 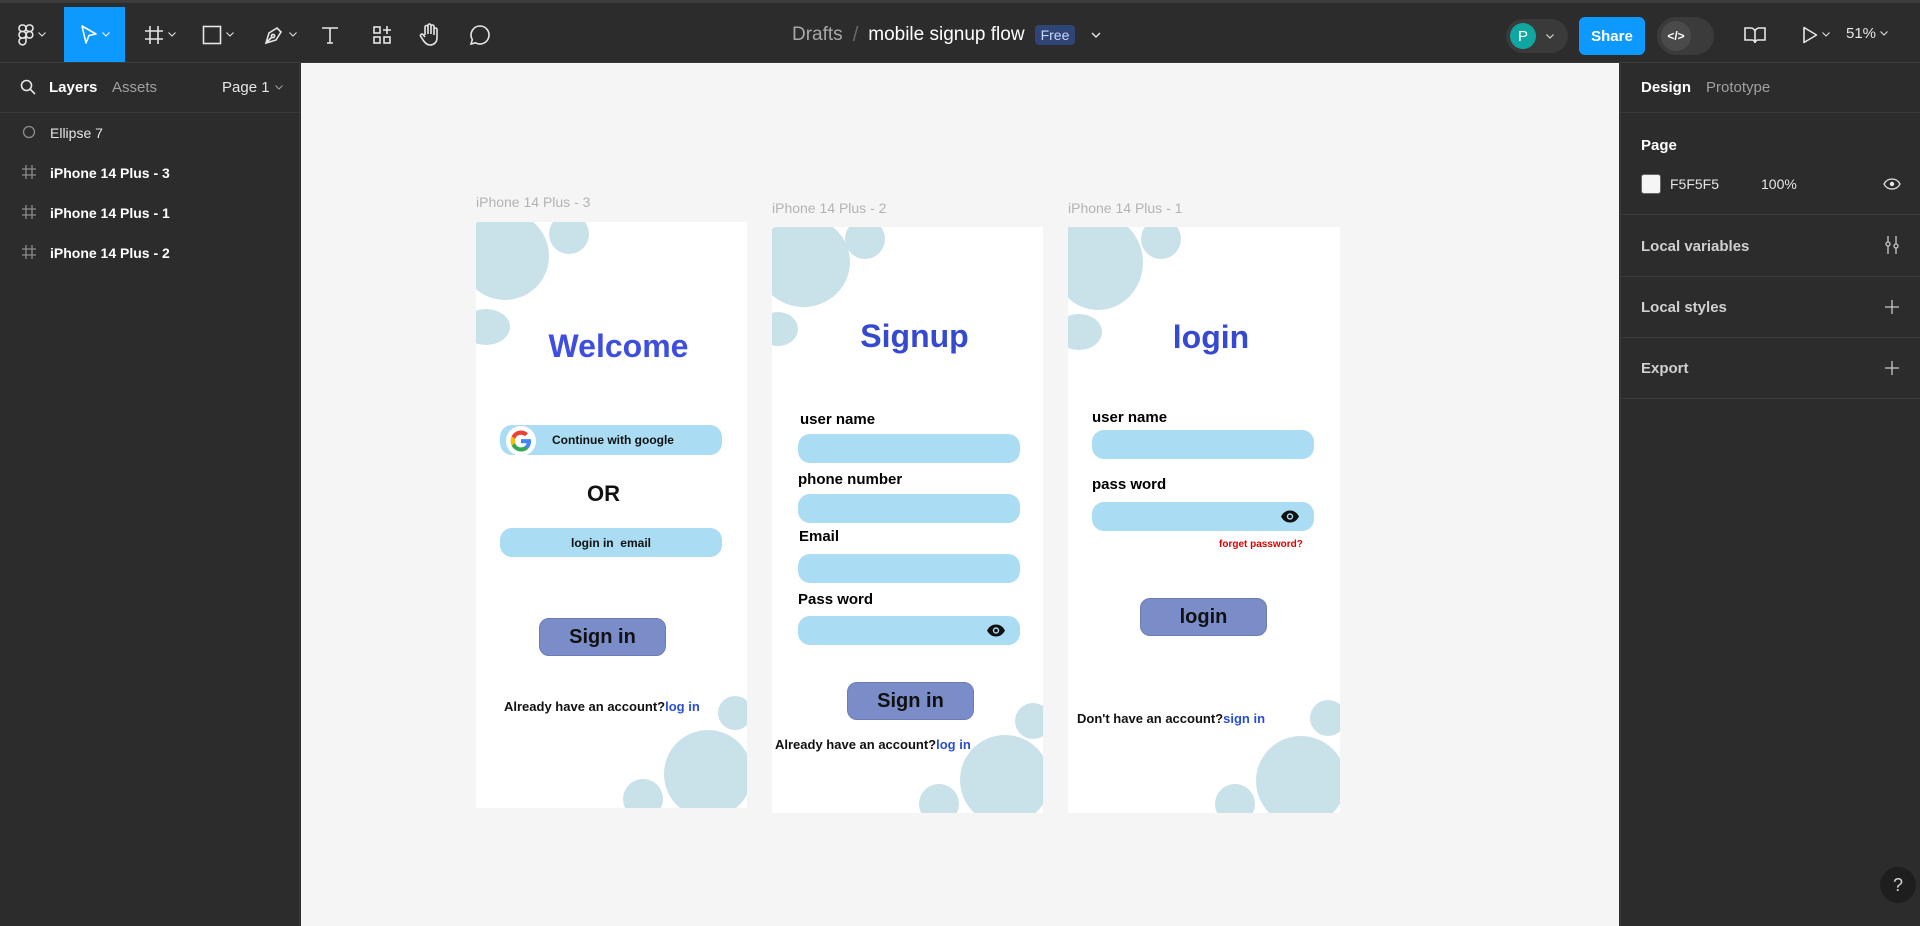 What do you see at coordinates (1867, 33) in the screenshot?
I see `zoom-control: 51%` at bounding box center [1867, 33].